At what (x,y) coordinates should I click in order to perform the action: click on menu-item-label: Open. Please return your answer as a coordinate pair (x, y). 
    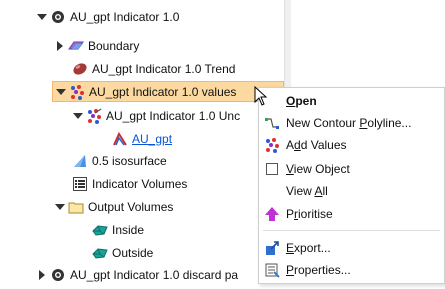
    Looking at the image, I should click on (301, 101).